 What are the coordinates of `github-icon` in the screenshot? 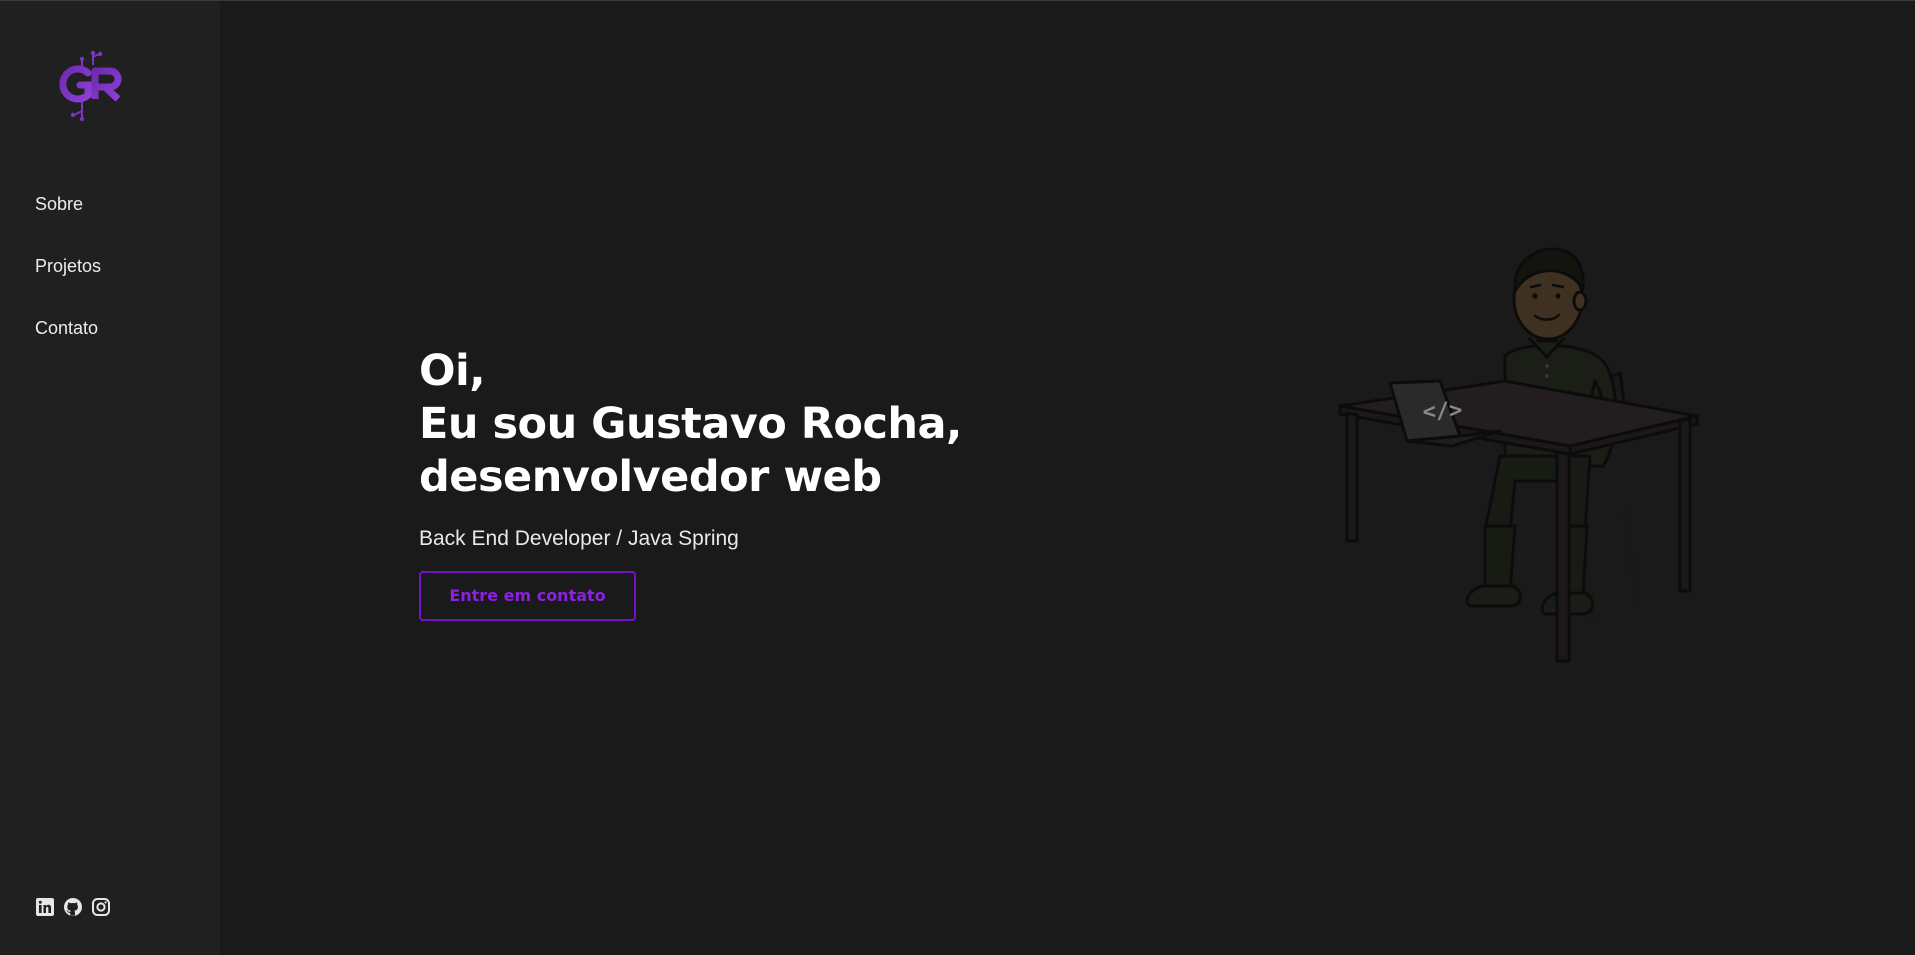 It's located at (73, 907).